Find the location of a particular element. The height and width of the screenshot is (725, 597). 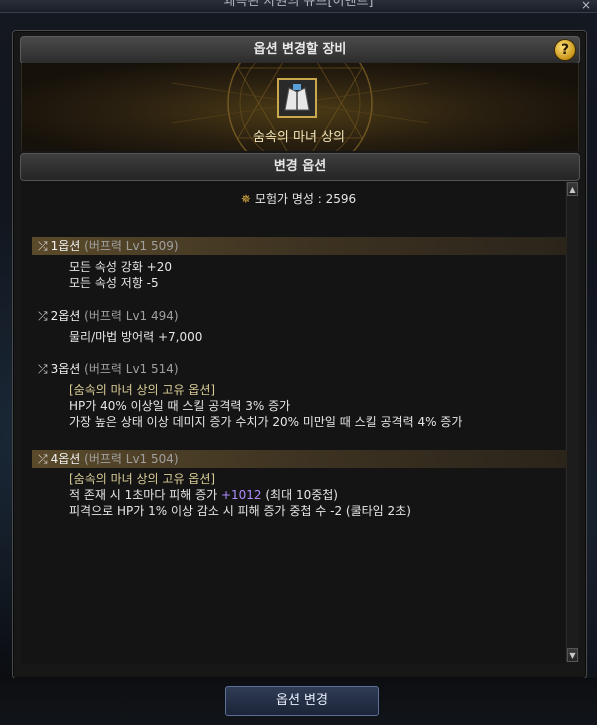

close-icon: × is located at coordinates (586, 6).